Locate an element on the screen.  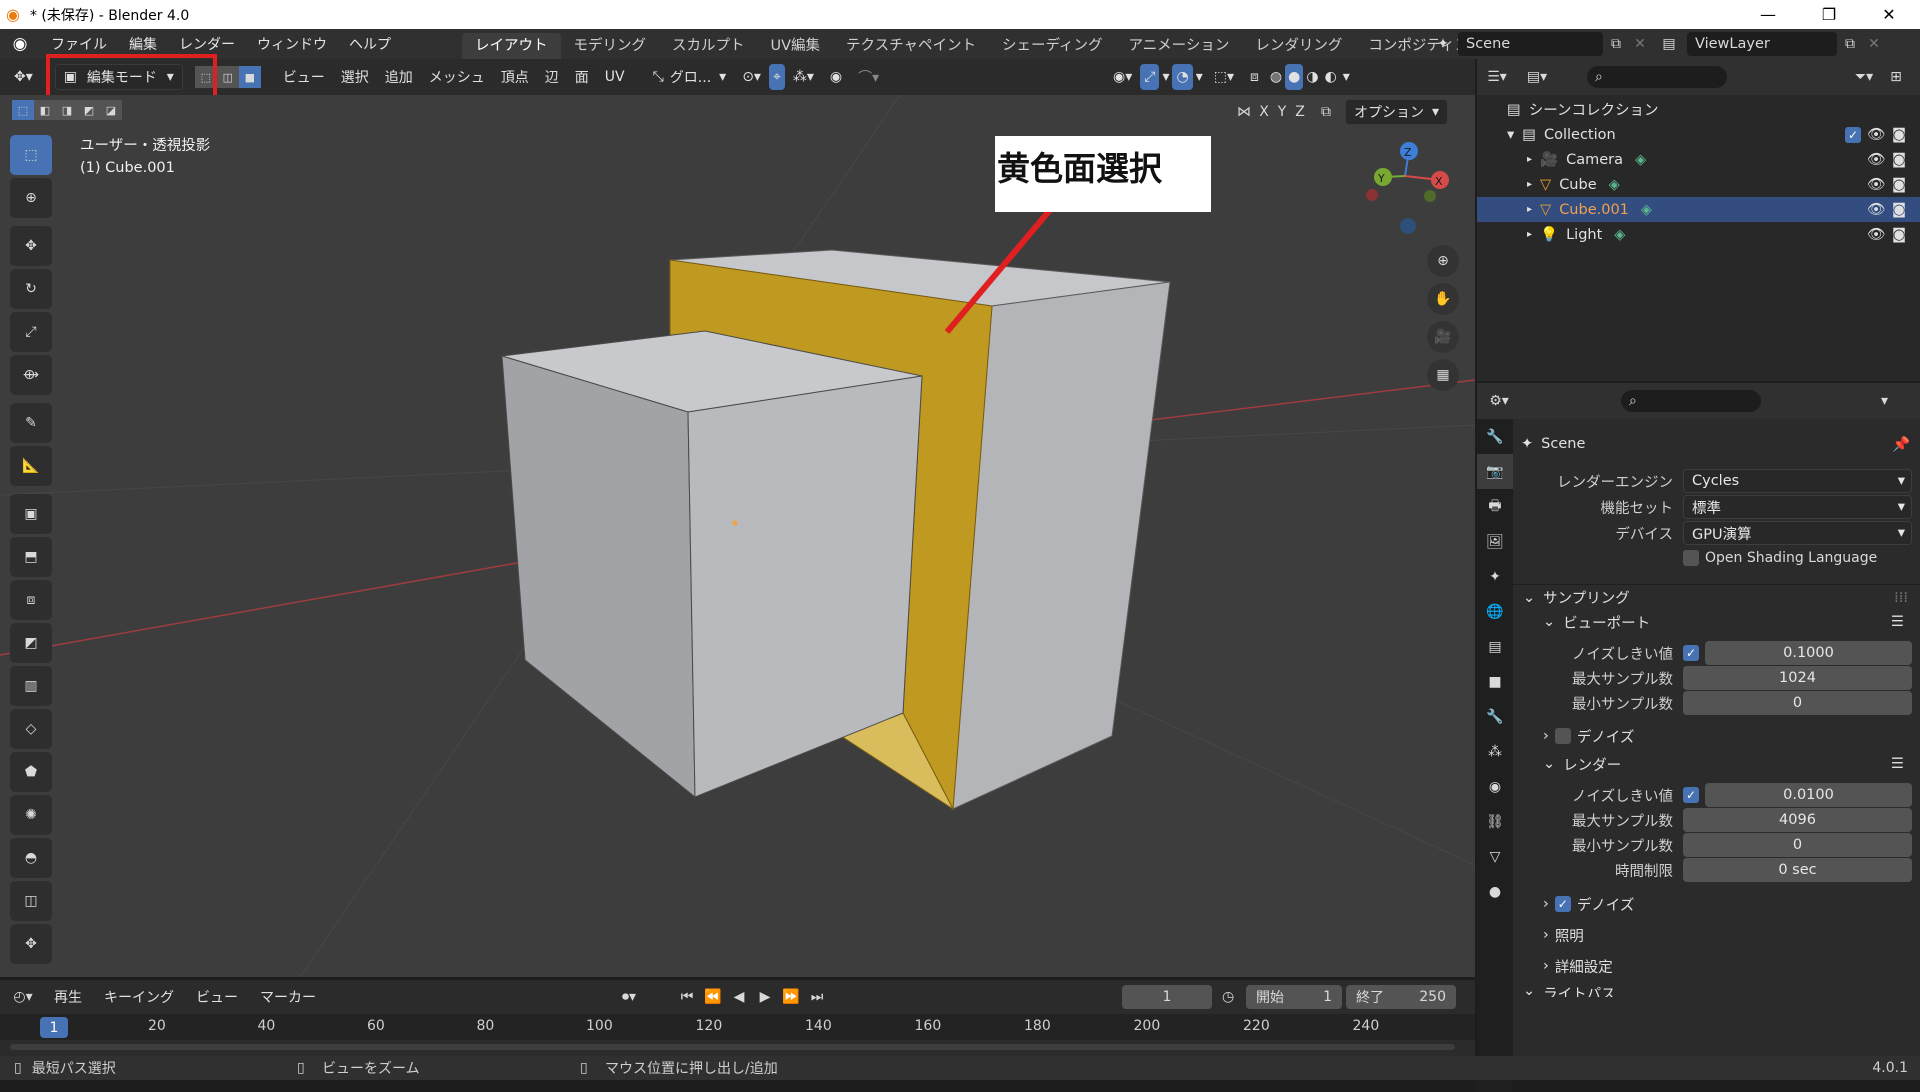
overlay-toggle-icon: ◔ is located at coordinates (1182, 77).